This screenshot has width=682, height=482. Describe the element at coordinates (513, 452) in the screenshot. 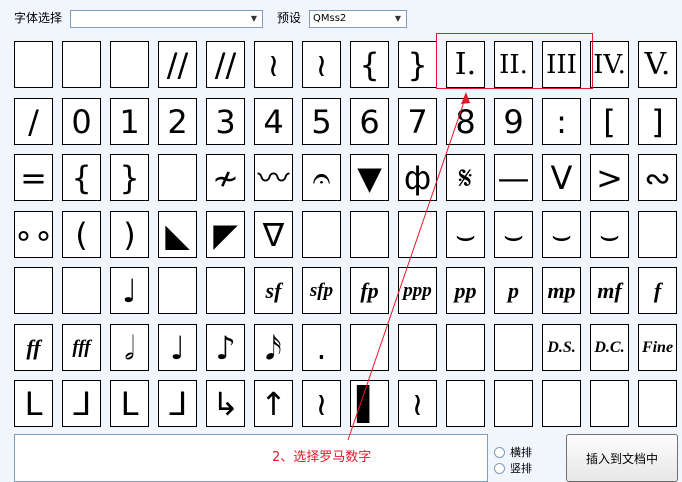

I see `horizontal-radio: 横排` at that location.